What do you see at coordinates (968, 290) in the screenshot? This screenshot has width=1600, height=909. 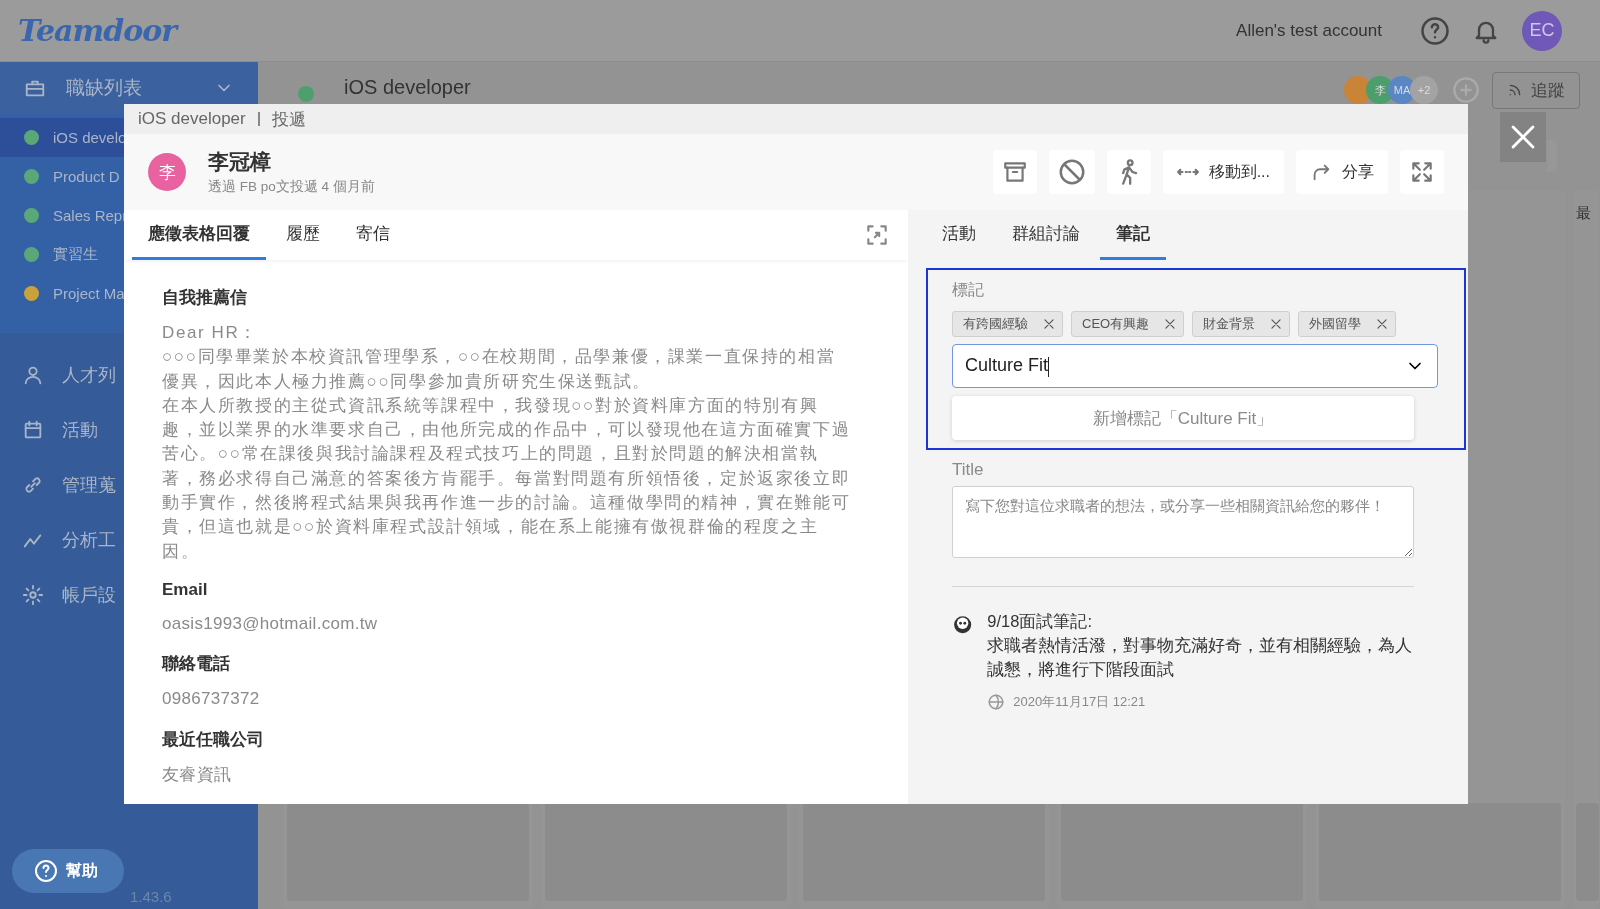 I see `field-label: 標記` at bounding box center [968, 290].